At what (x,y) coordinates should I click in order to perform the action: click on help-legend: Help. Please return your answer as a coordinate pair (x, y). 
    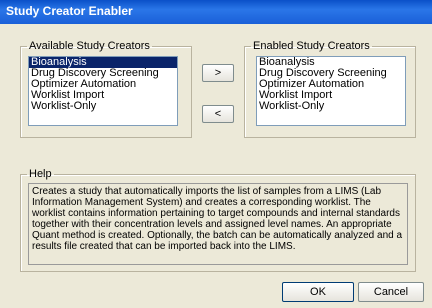
    Looking at the image, I should click on (40, 174).